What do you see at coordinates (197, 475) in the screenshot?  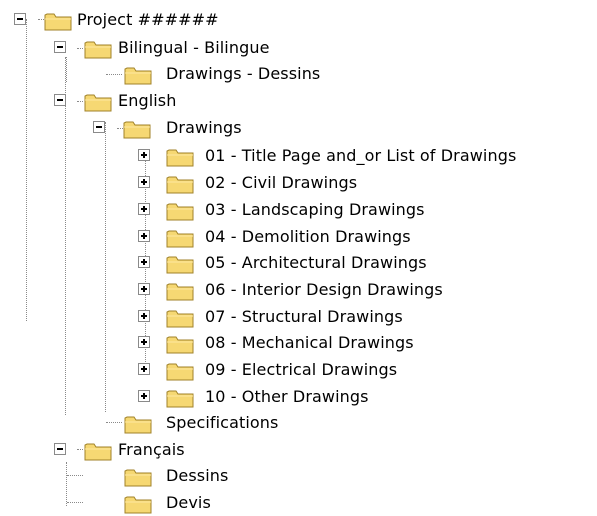 I see `tree-node-label: Dessins` at bounding box center [197, 475].